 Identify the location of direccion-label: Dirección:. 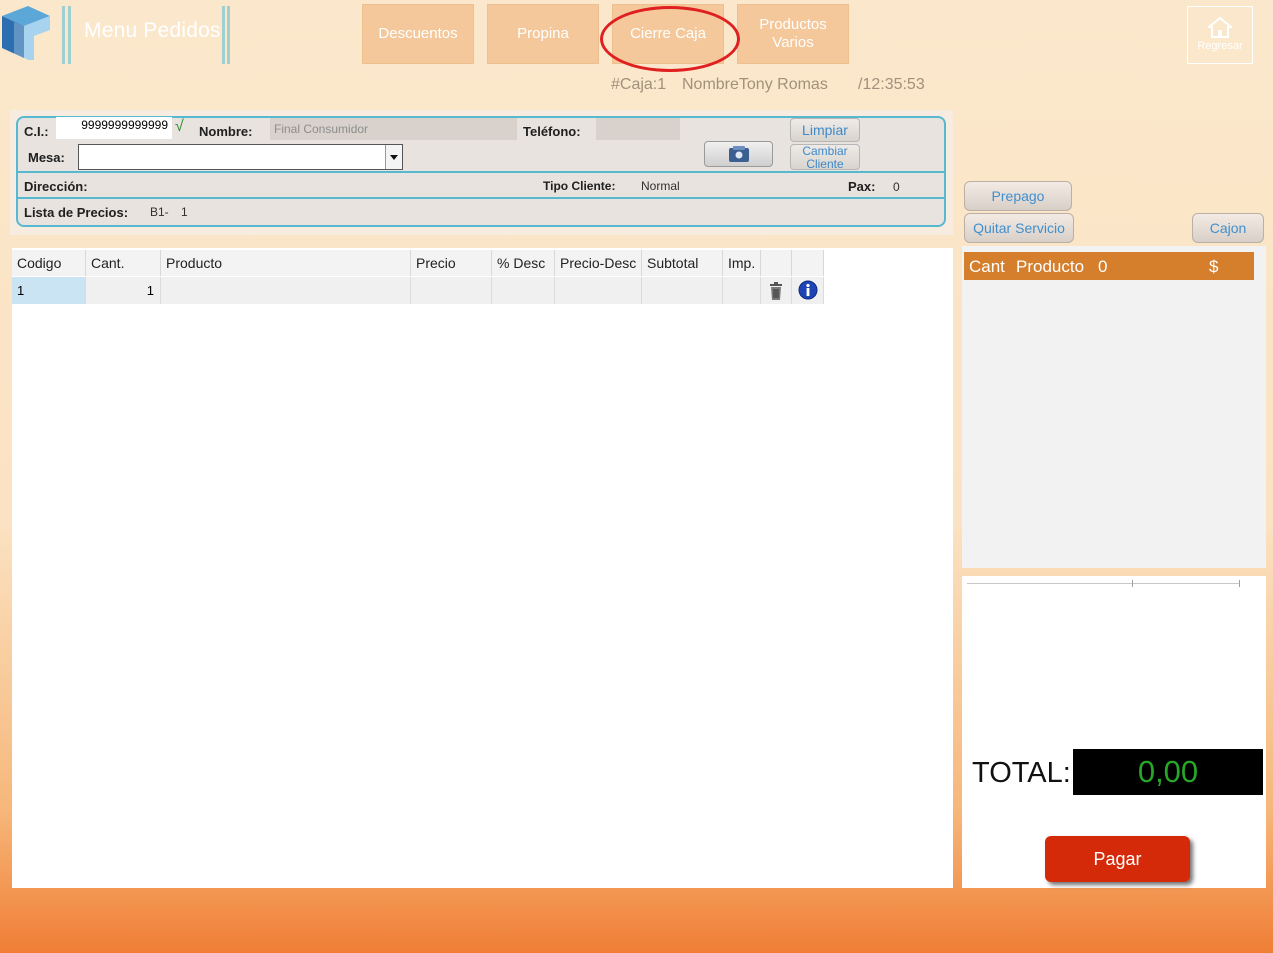
(56, 186).